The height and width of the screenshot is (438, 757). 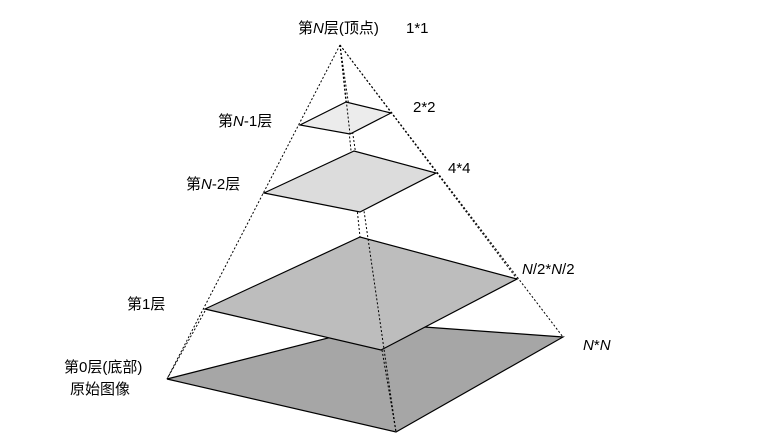 What do you see at coordinates (350, 181) in the screenshot?
I see `layer-n2-plane` at bounding box center [350, 181].